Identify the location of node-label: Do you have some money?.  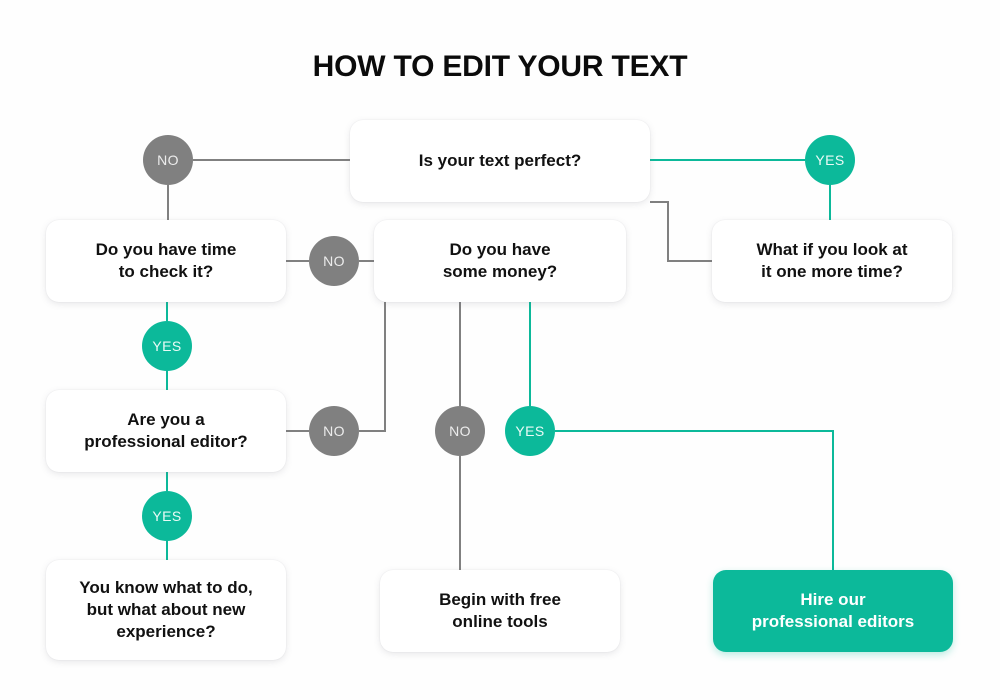
(500, 260).